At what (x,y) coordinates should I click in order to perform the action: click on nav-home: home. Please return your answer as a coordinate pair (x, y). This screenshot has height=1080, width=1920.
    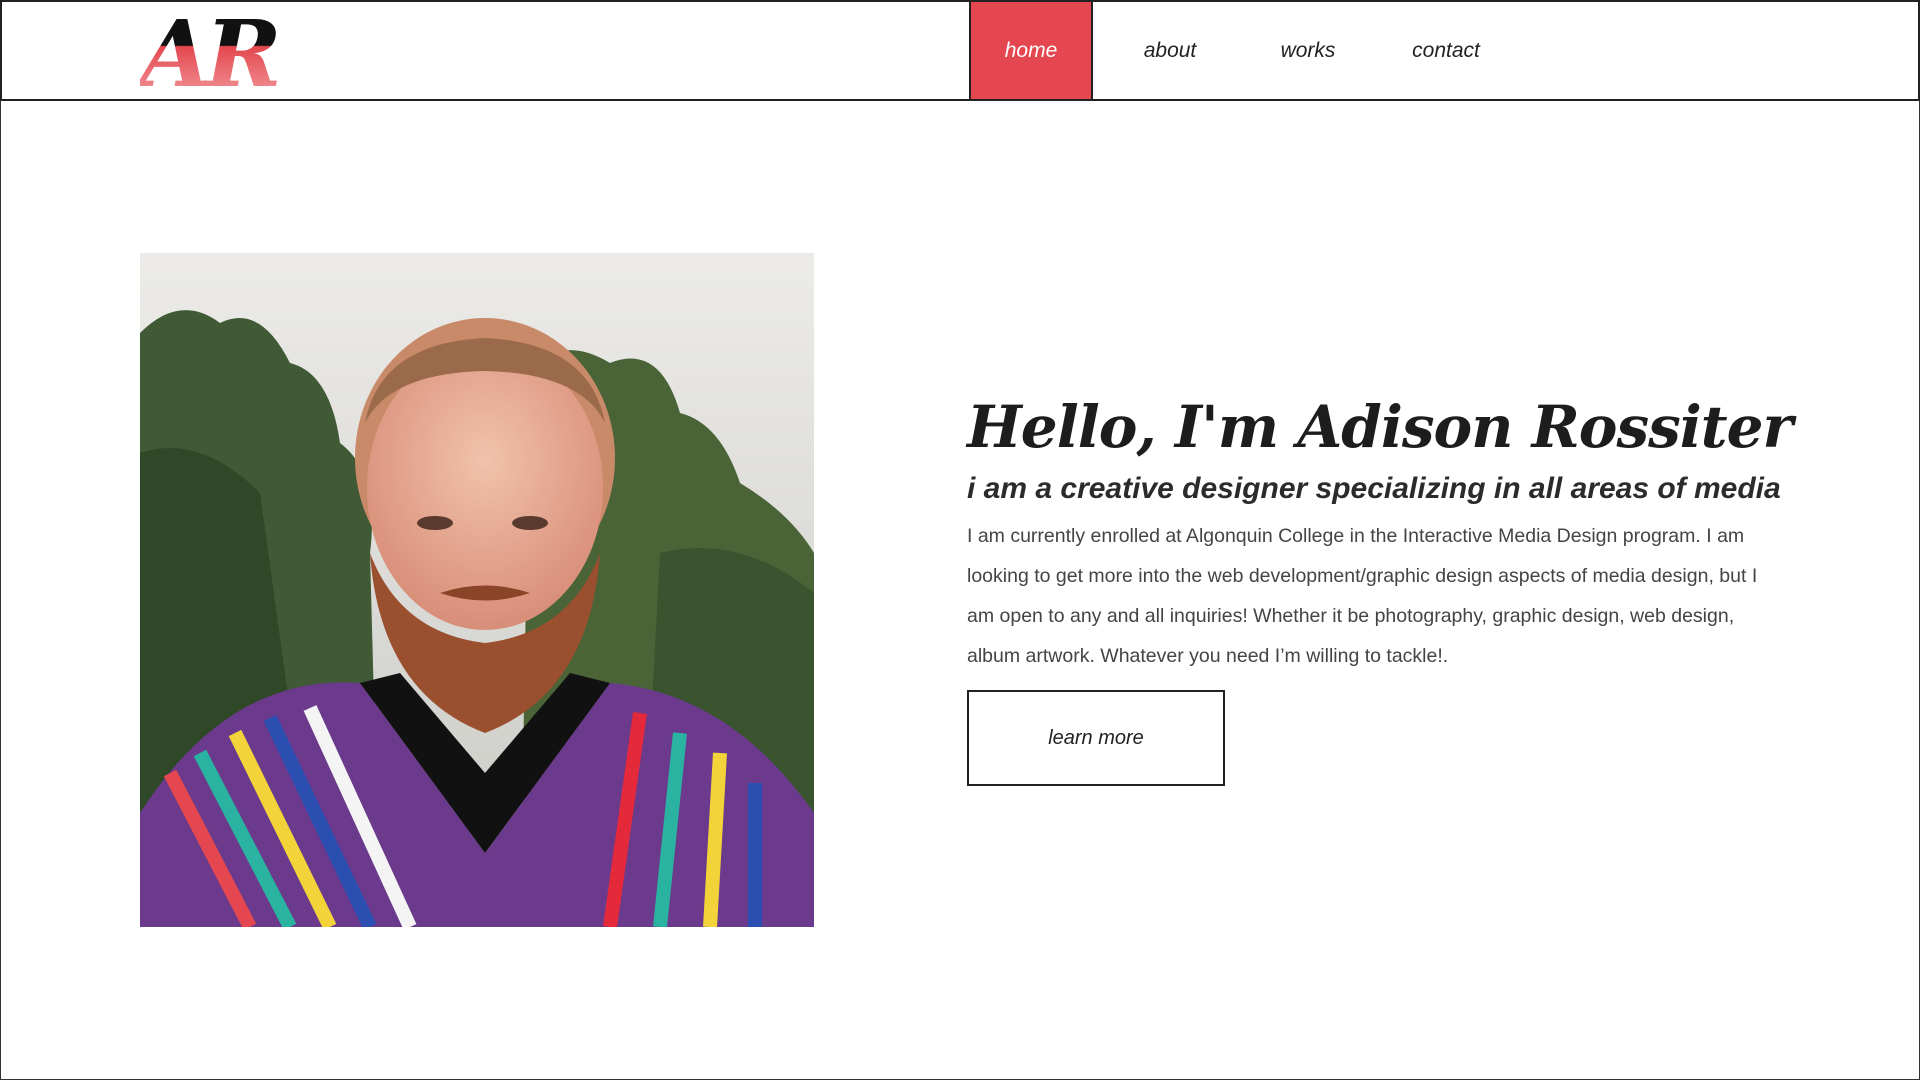
    Looking at the image, I should click on (1031, 50).